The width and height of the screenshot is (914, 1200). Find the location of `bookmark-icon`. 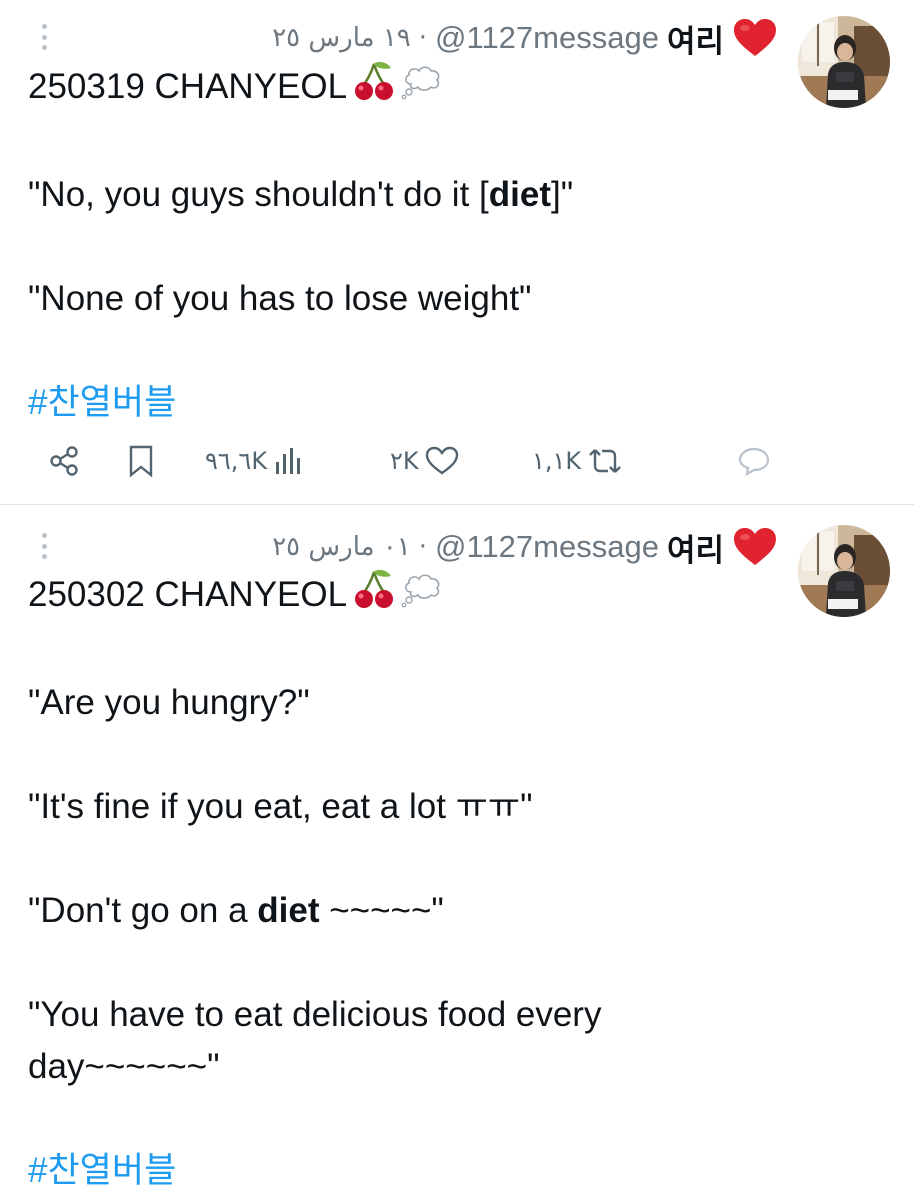

bookmark-icon is located at coordinates (141, 461).